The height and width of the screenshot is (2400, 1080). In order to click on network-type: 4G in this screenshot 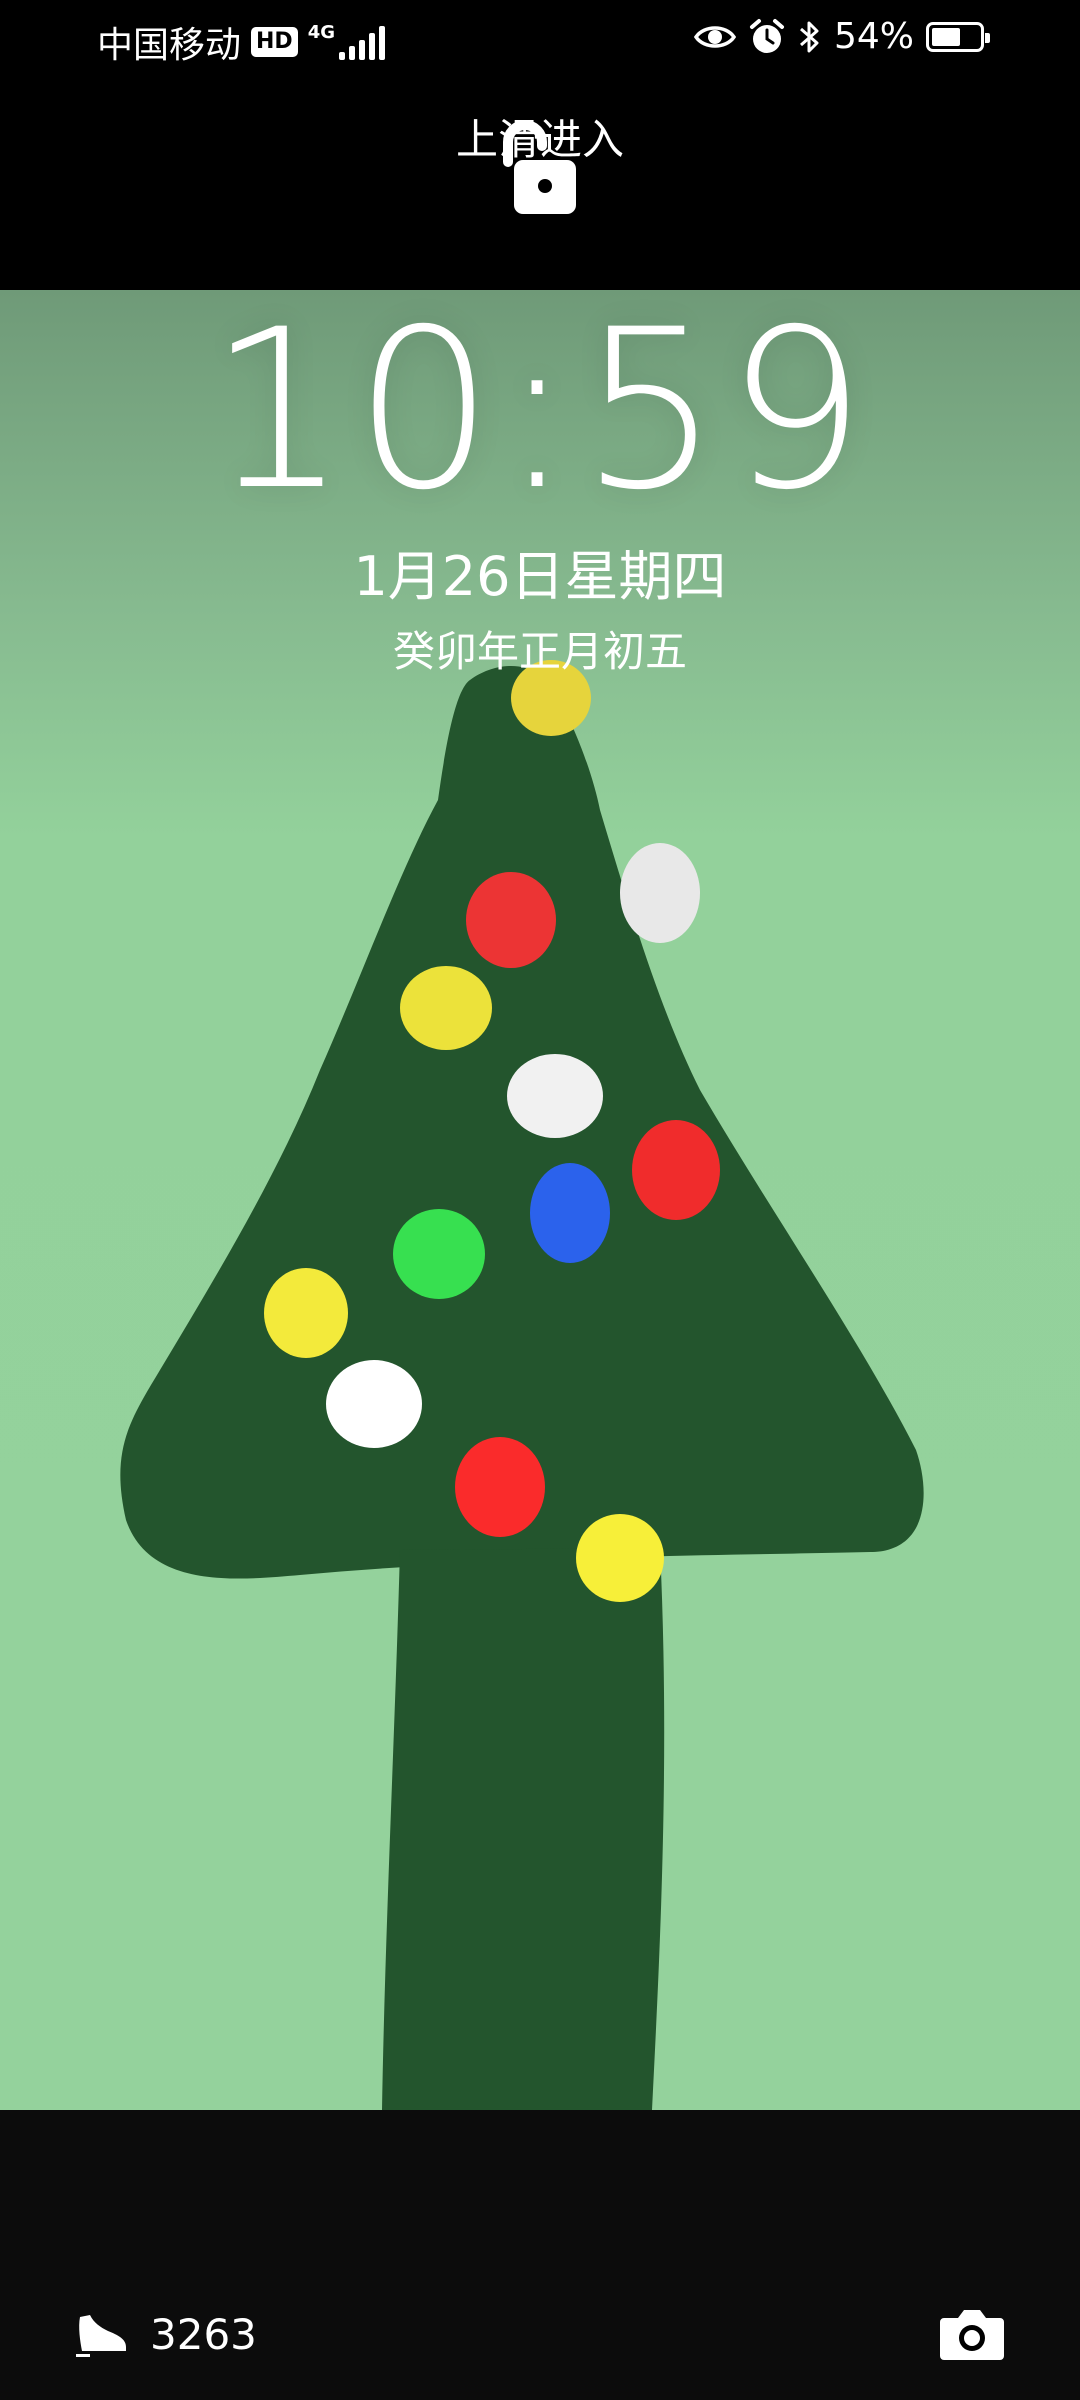, I will do `click(321, 32)`.